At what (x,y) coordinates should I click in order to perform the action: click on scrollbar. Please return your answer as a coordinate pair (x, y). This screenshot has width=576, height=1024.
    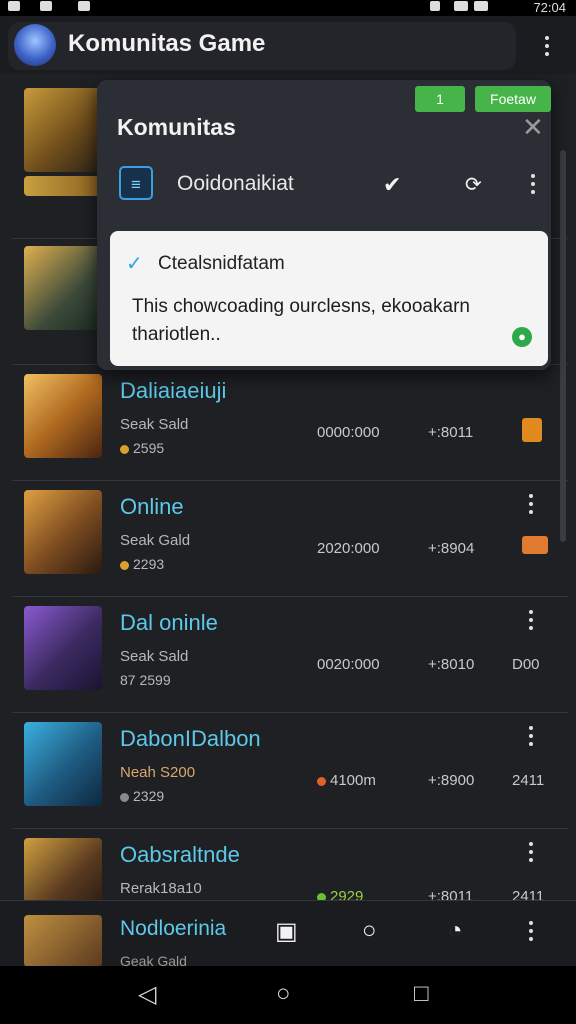
    Looking at the image, I should click on (563, 346).